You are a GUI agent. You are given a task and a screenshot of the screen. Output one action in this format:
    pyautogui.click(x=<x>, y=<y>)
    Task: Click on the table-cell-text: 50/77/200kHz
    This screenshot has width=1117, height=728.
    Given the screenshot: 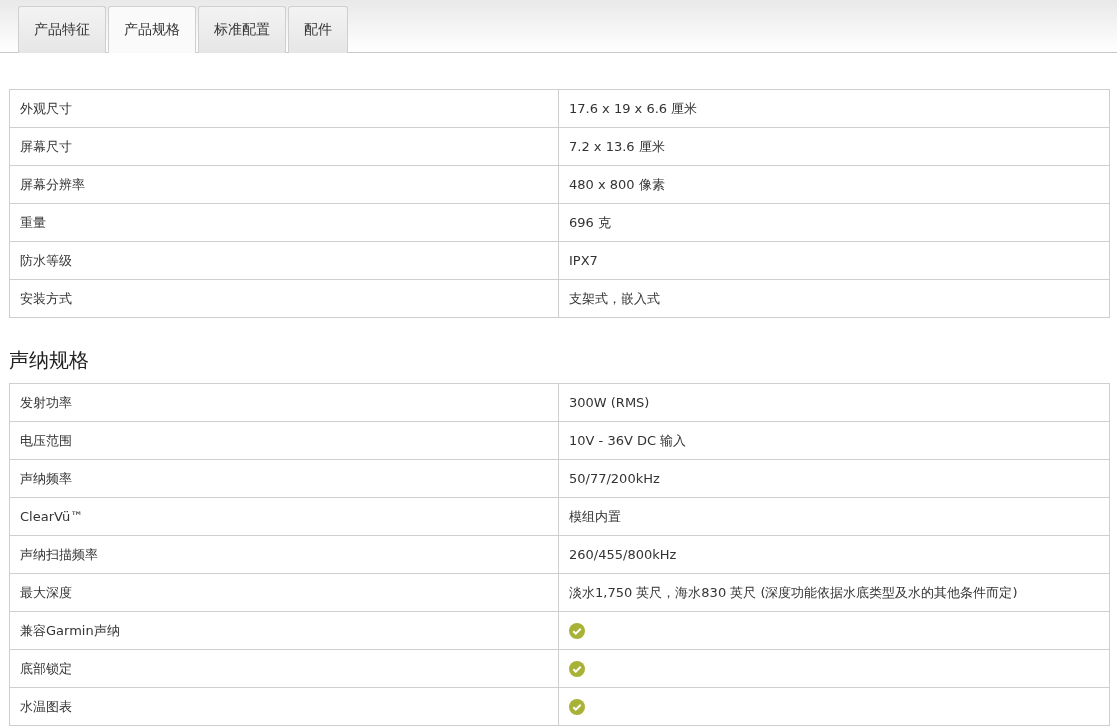 What is the action you would take?
    pyautogui.click(x=614, y=479)
    